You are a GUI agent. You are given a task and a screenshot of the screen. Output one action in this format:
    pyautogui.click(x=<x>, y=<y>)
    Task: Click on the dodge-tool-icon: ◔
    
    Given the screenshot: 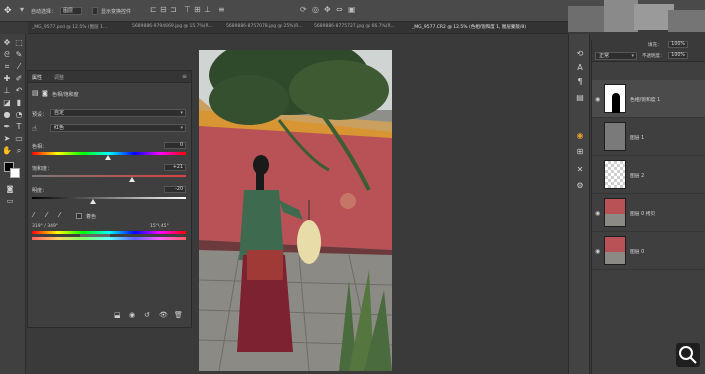 What is the action you would take?
    pyautogui.click(x=19, y=115)
    